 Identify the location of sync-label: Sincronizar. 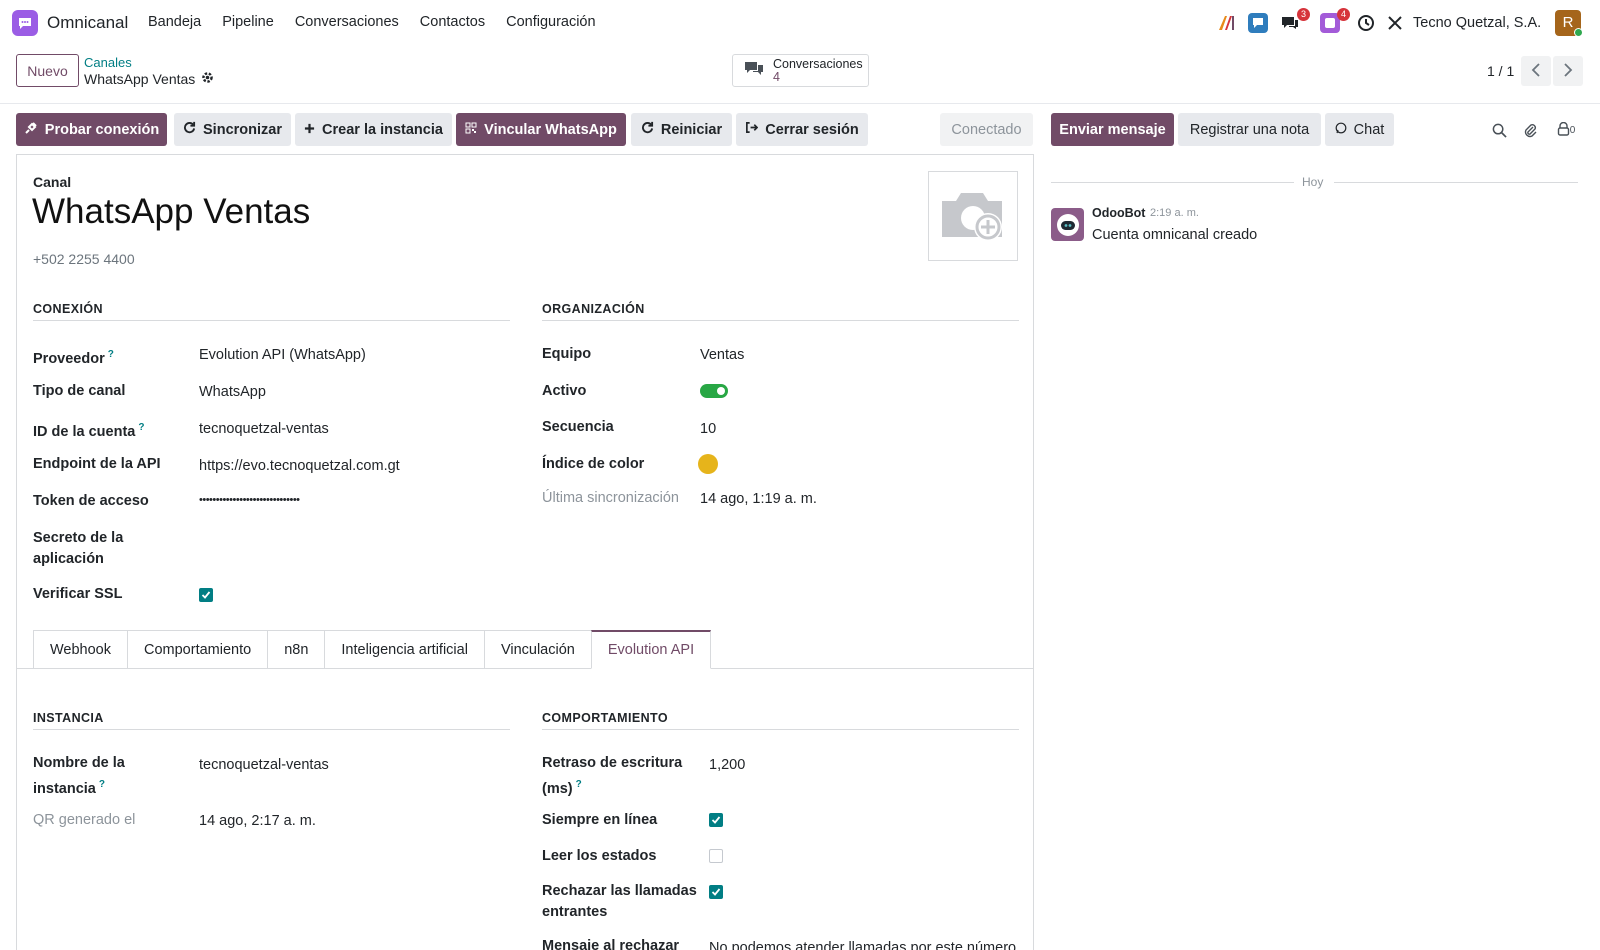
(242, 129).